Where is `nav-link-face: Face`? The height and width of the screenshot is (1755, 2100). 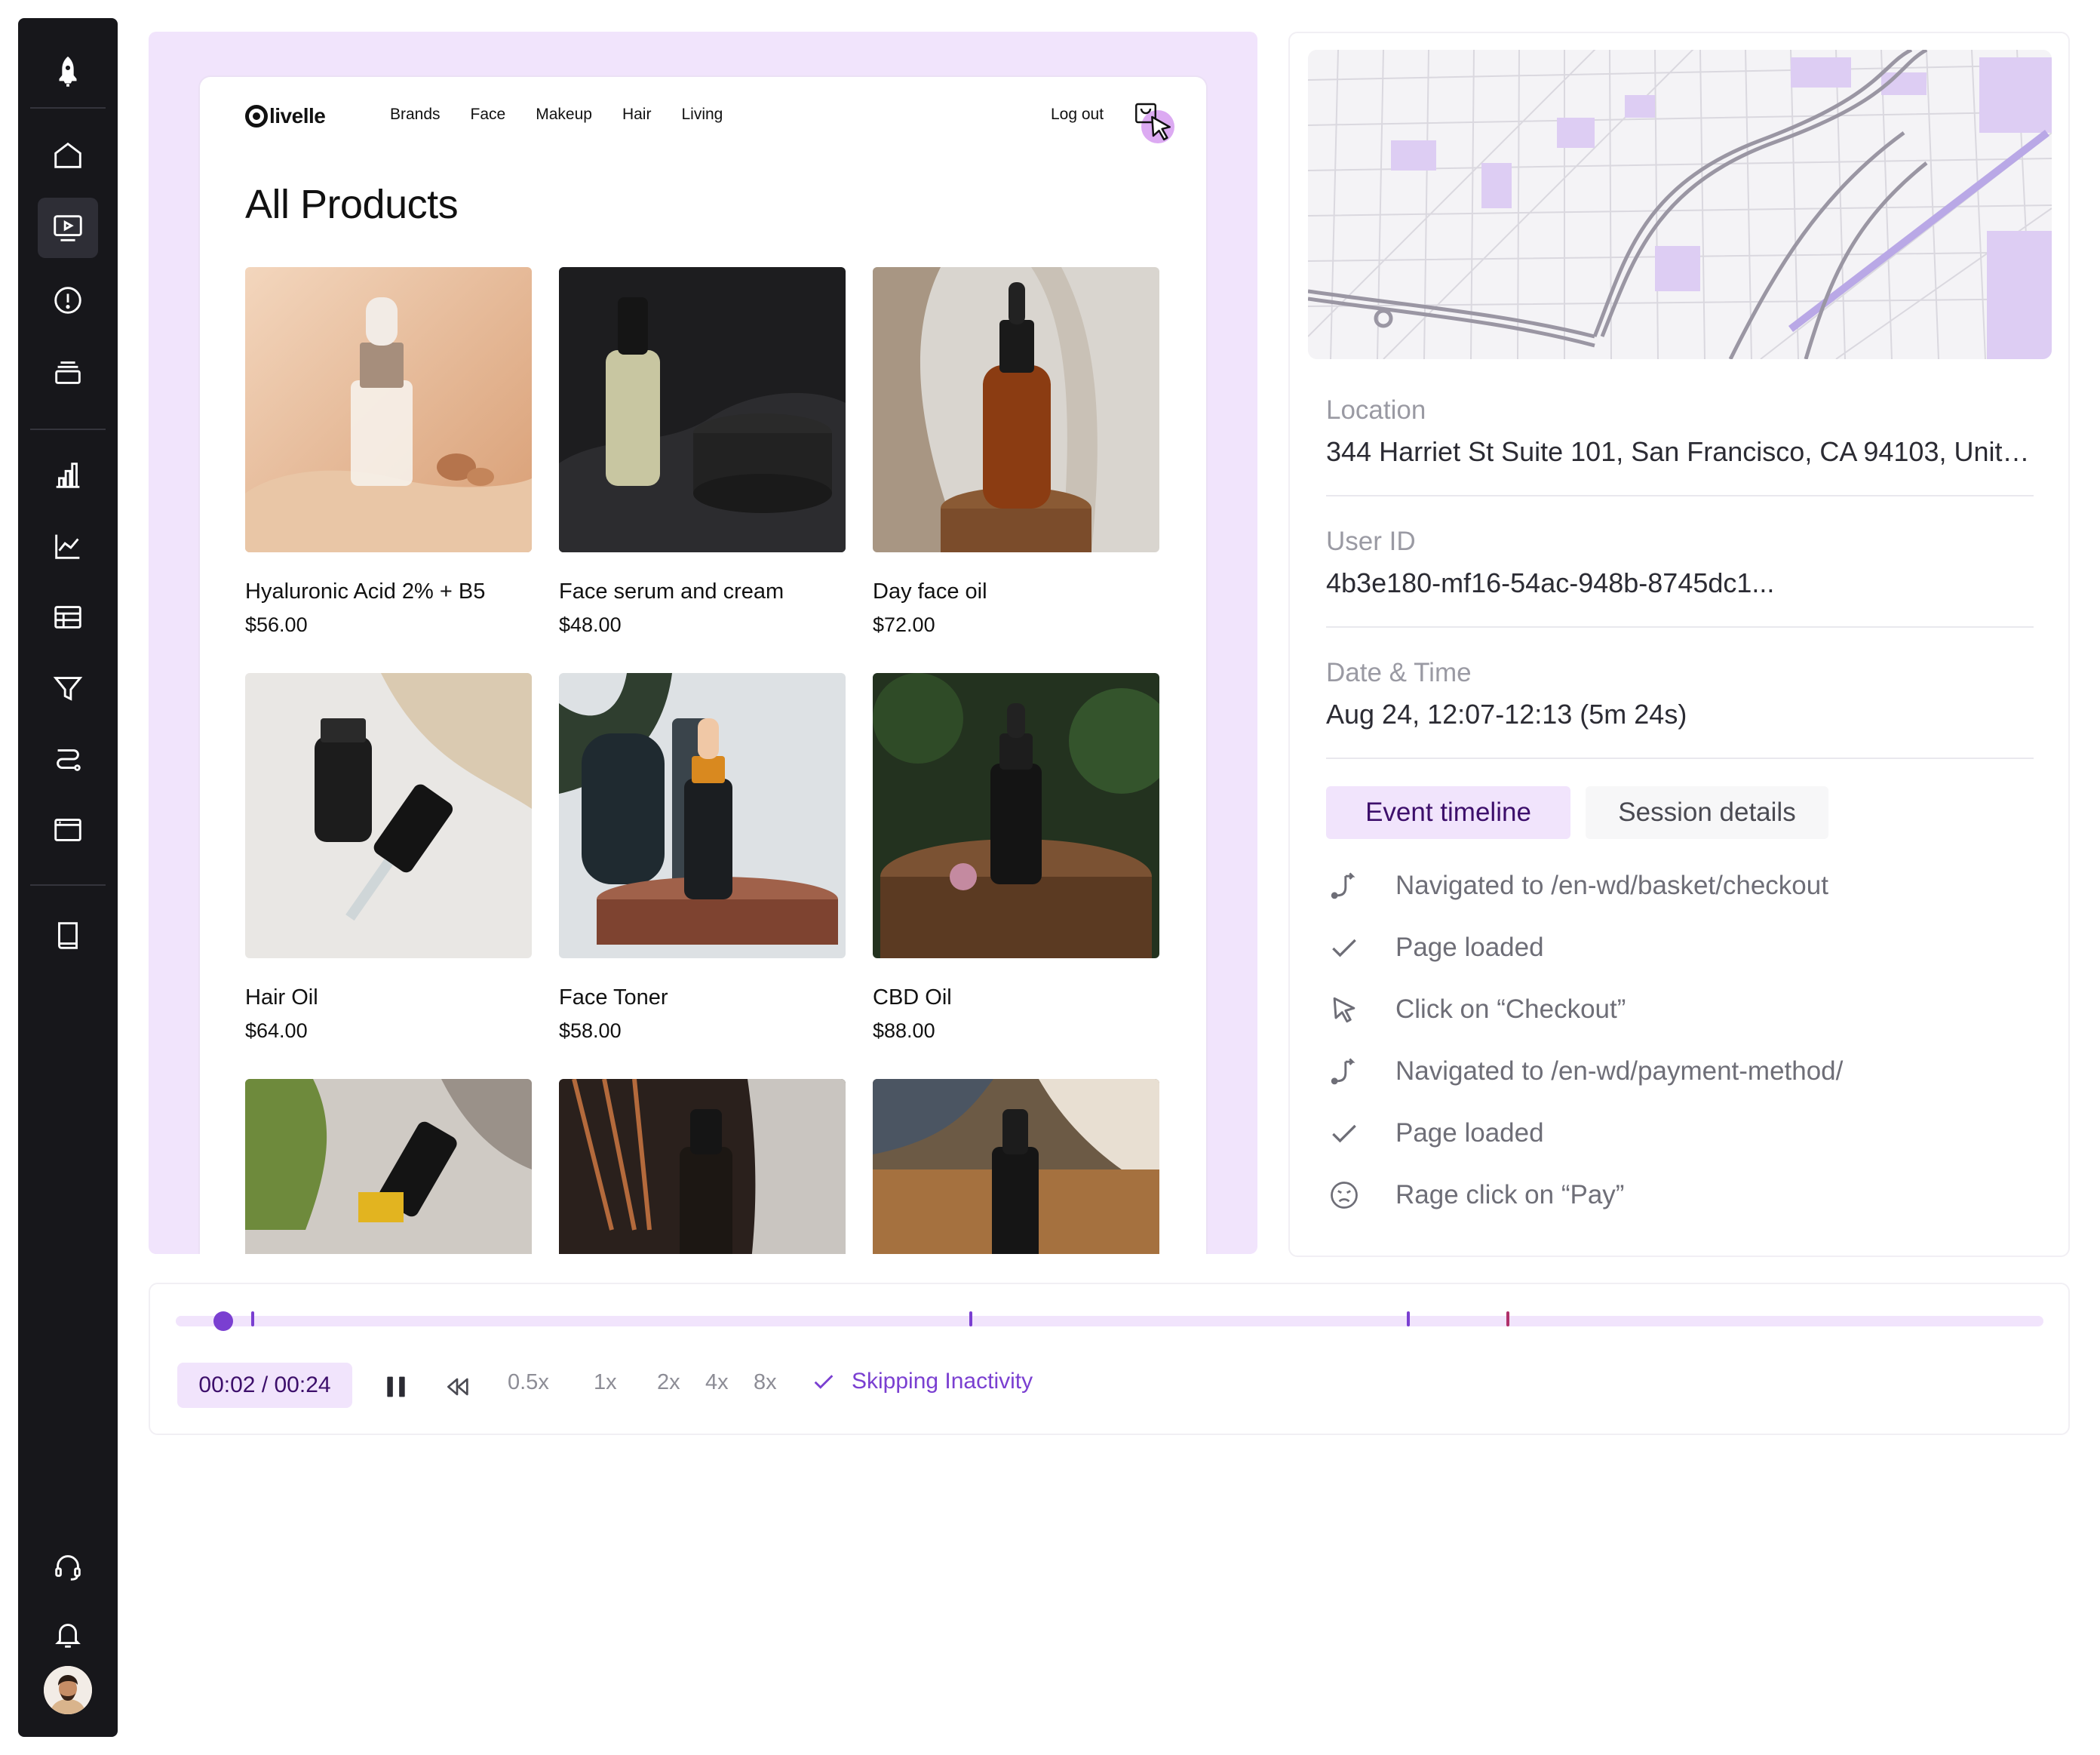 nav-link-face: Face is located at coordinates (488, 115).